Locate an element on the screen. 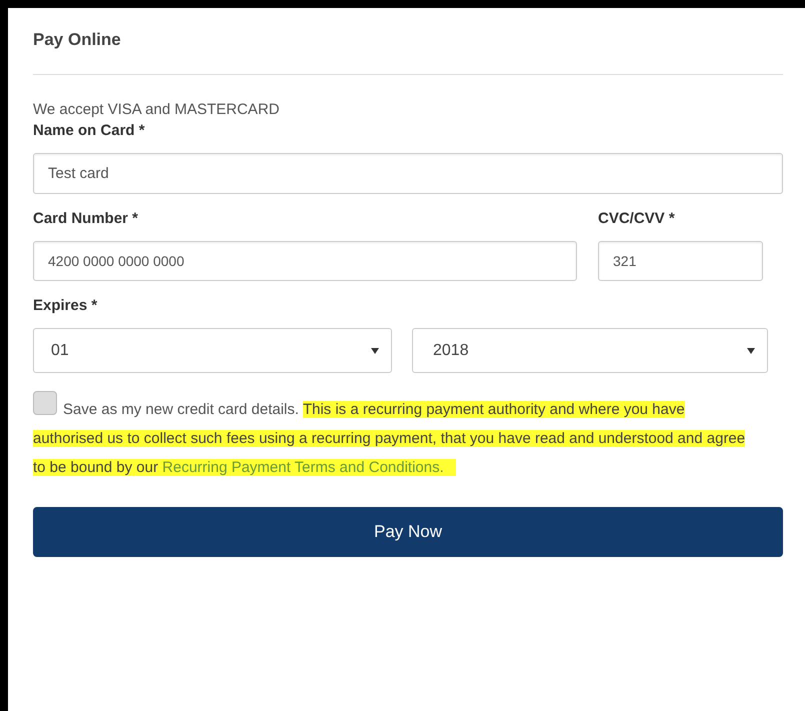 The image size is (805, 711). checkbox is located at coordinates (45, 403).